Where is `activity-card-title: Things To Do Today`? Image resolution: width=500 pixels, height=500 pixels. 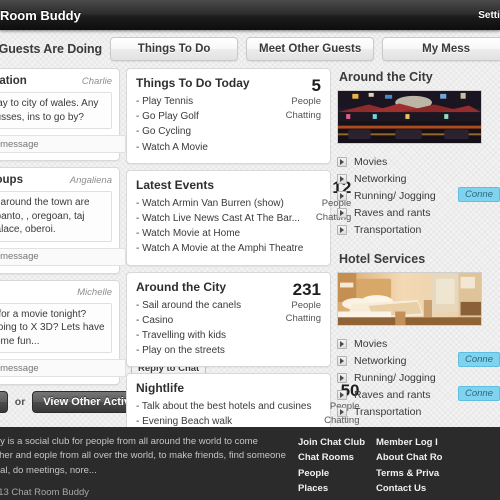
activity-card-title: Things To Do Today is located at coordinates (193, 83).